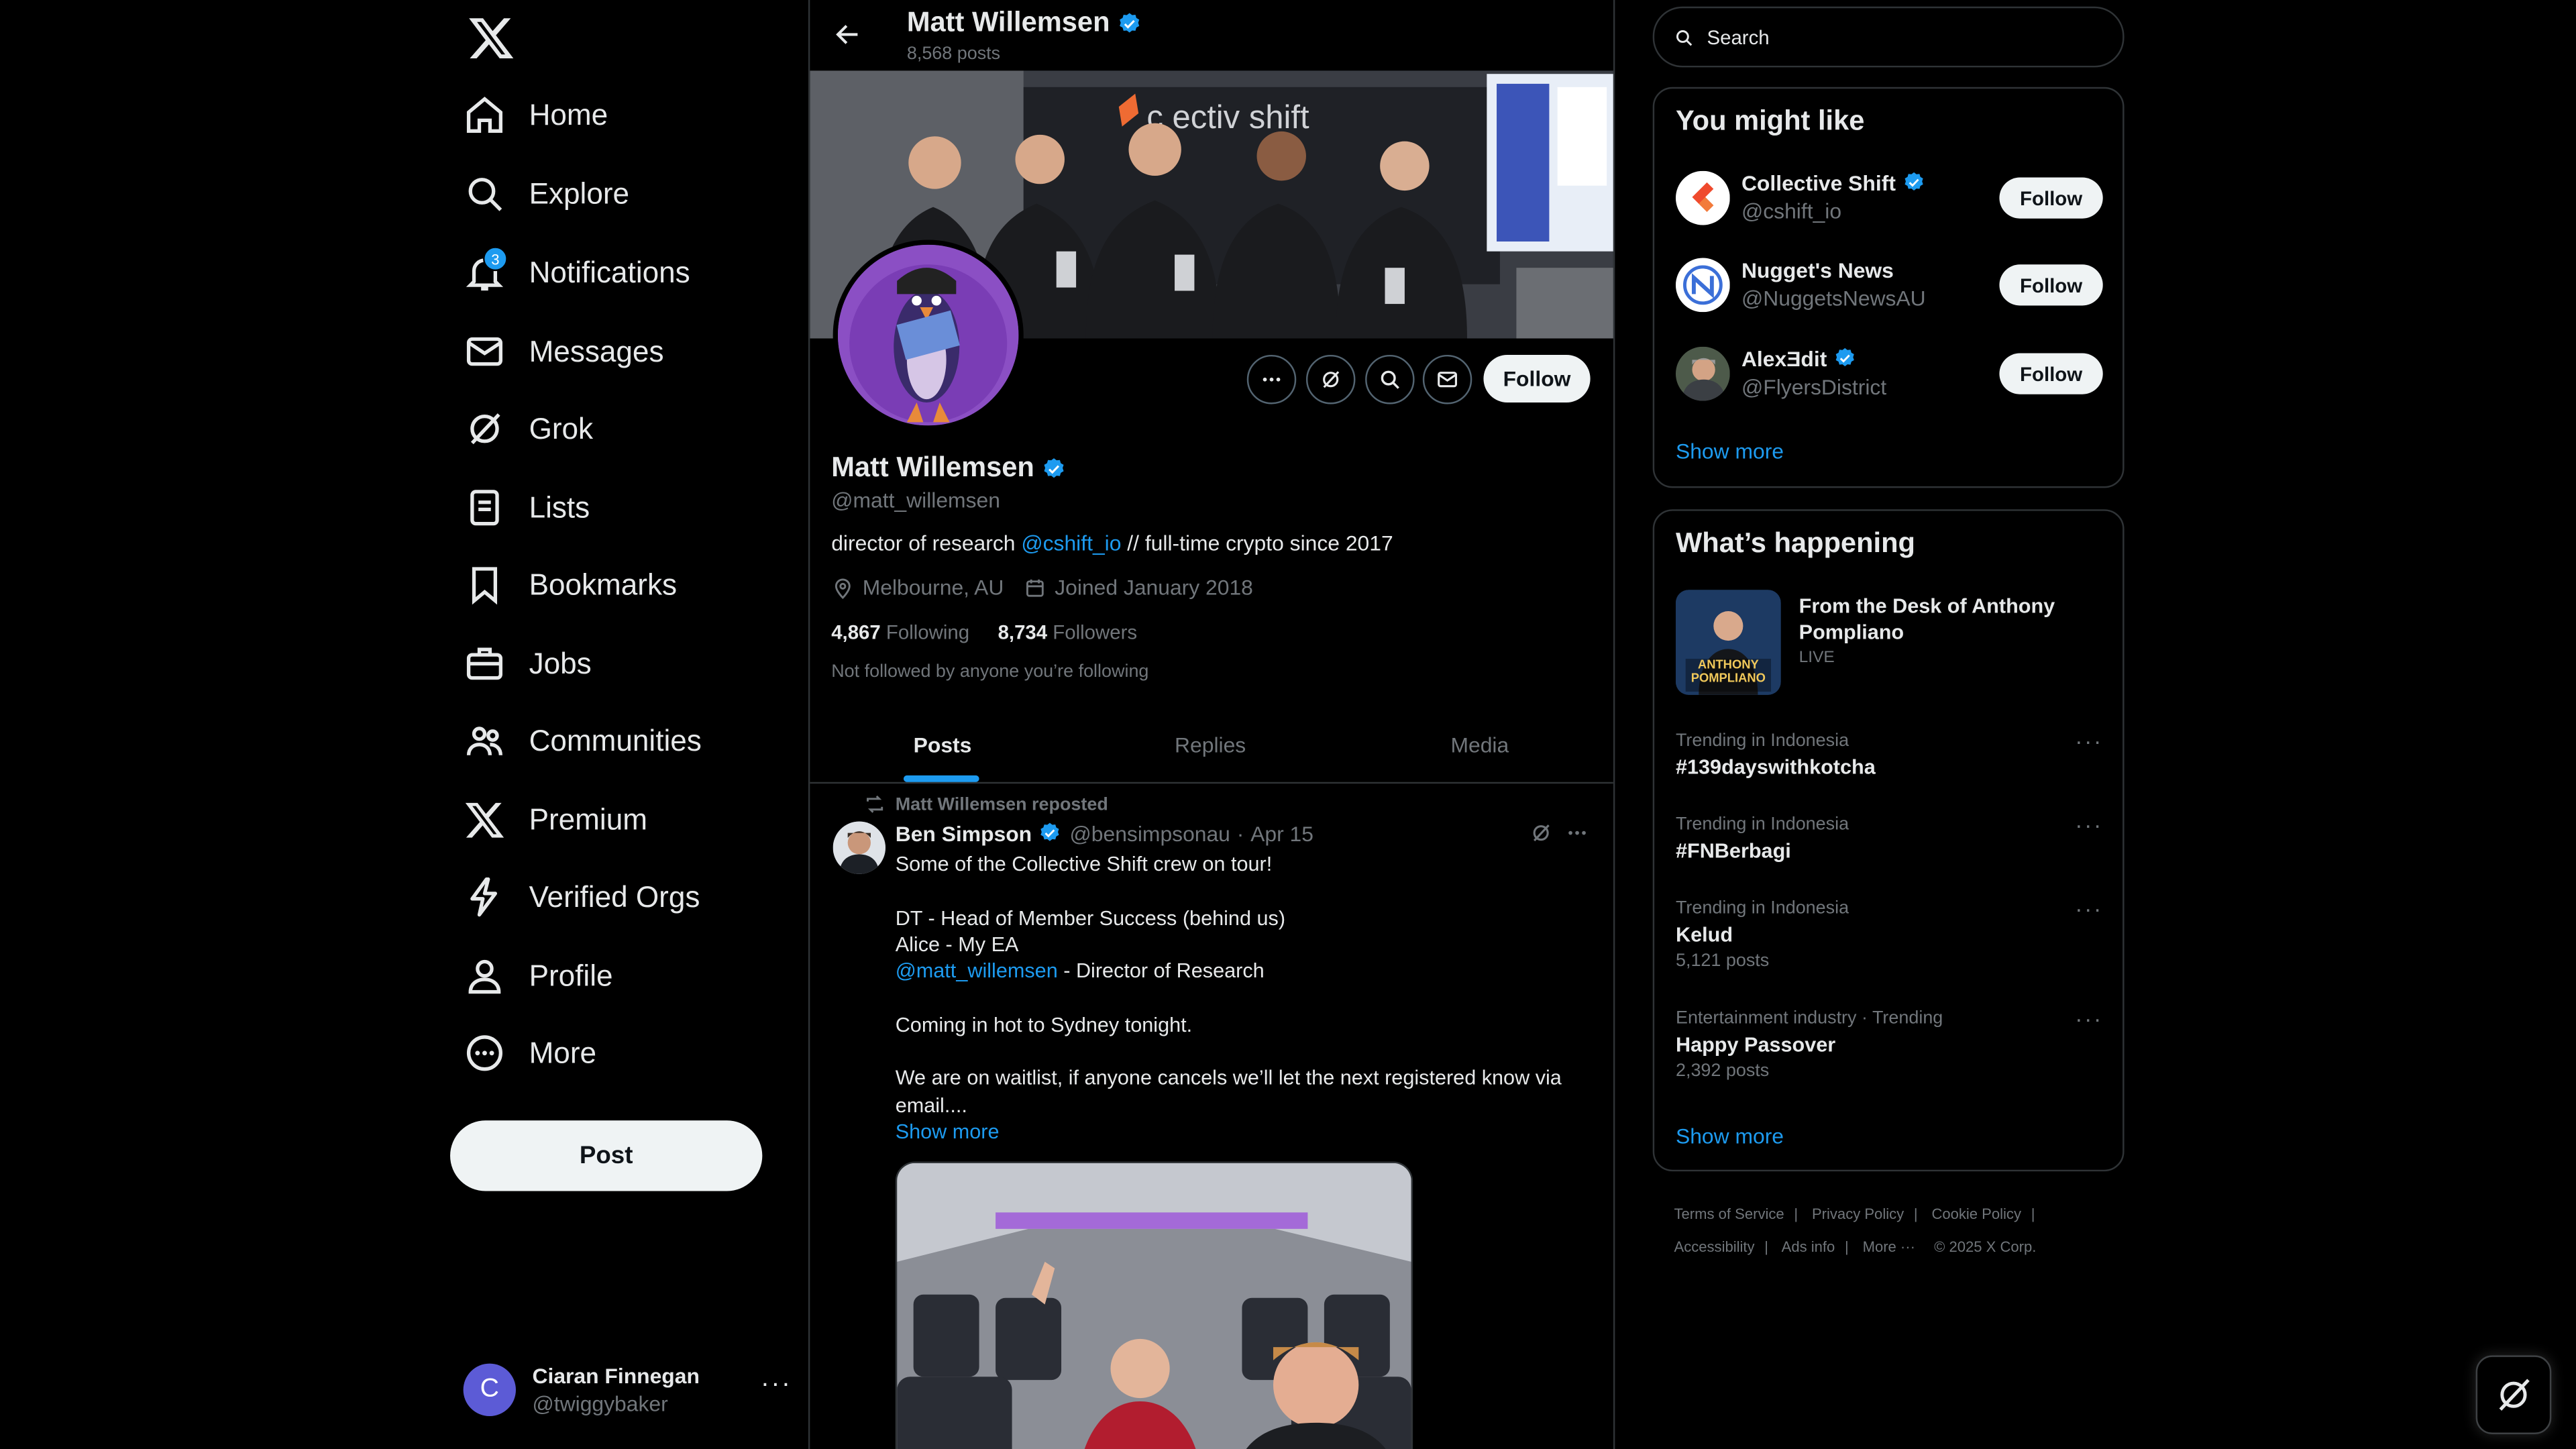  What do you see at coordinates (964, 834) in the screenshot?
I see `tweet-author-name: Ben Simpson` at bounding box center [964, 834].